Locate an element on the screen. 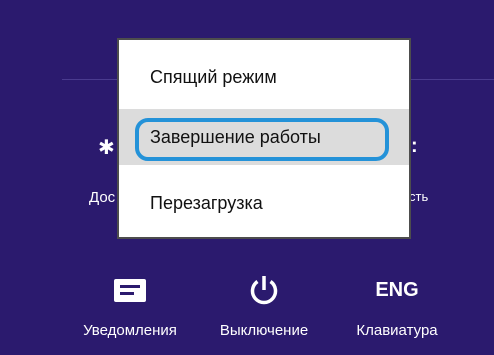 The height and width of the screenshot is (355, 494). restart-option: Перезагрузка is located at coordinates (264, 203).